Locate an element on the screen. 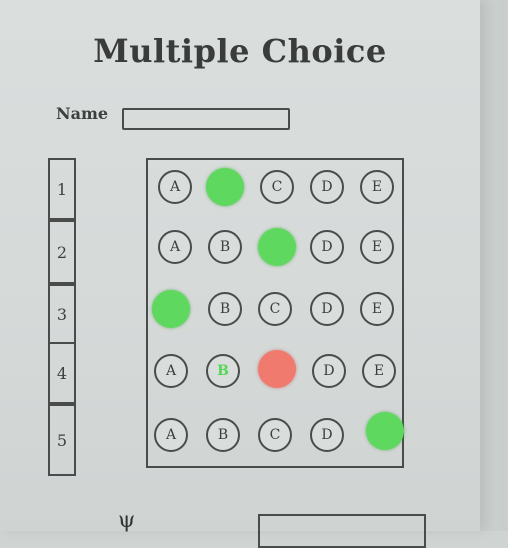 This screenshot has width=508, height=548. bubble-q3-c: C is located at coordinates (275, 309).